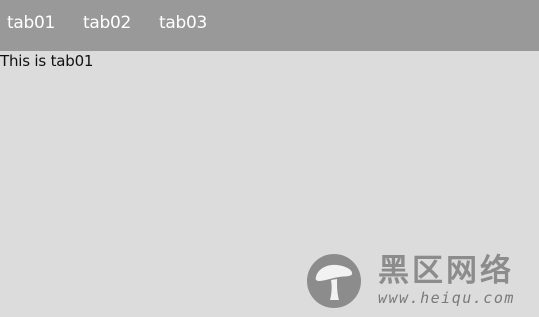 The height and width of the screenshot is (317, 539). What do you see at coordinates (47, 61) in the screenshot?
I see `tab-content-text: This is tab01` at bounding box center [47, 61].